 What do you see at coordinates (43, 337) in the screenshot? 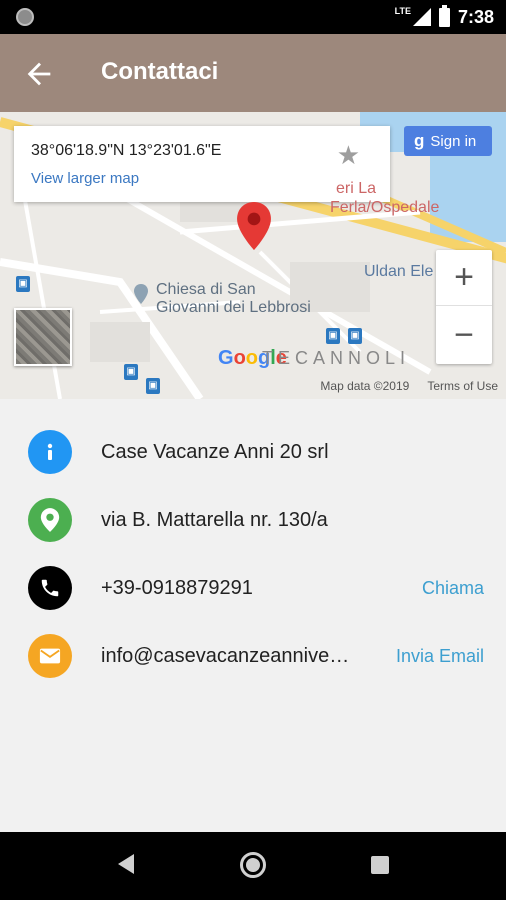
I see `satellite-toggle` at bounding box center [43, 337].